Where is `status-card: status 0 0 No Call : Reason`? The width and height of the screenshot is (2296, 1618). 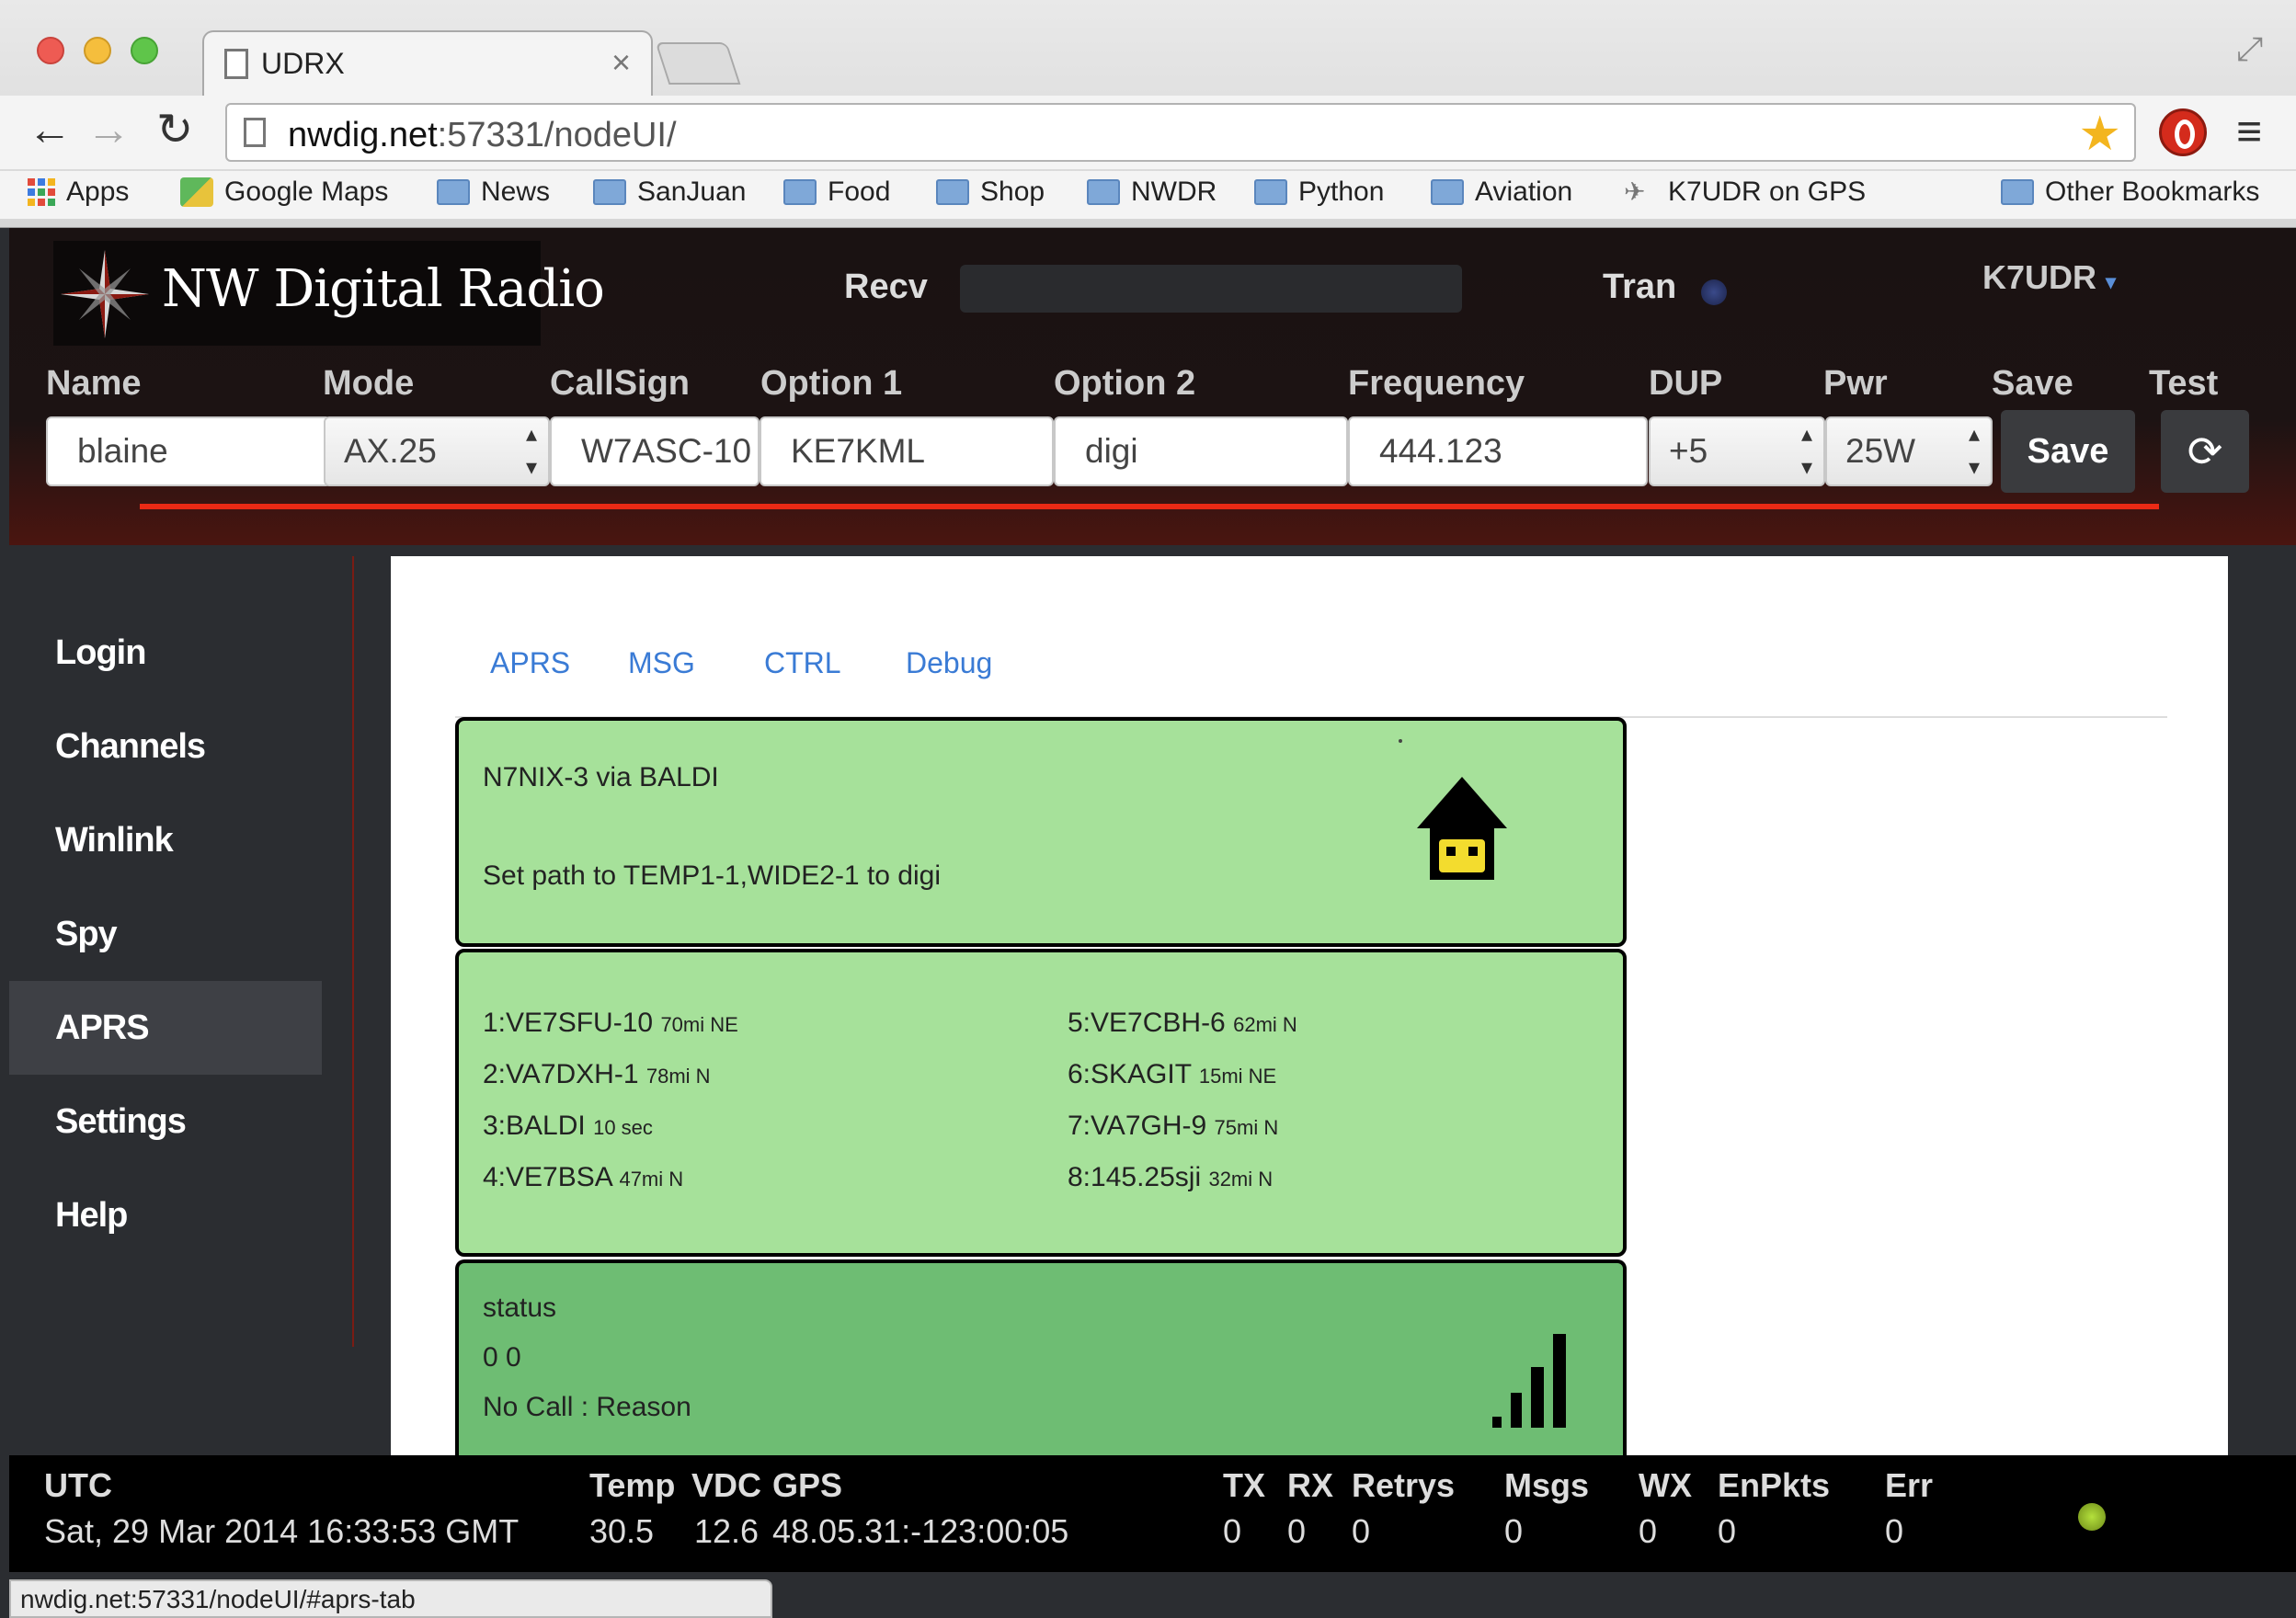 status-card: status 0 0 No Call : Reason is located at coordinates (1041, 1361).